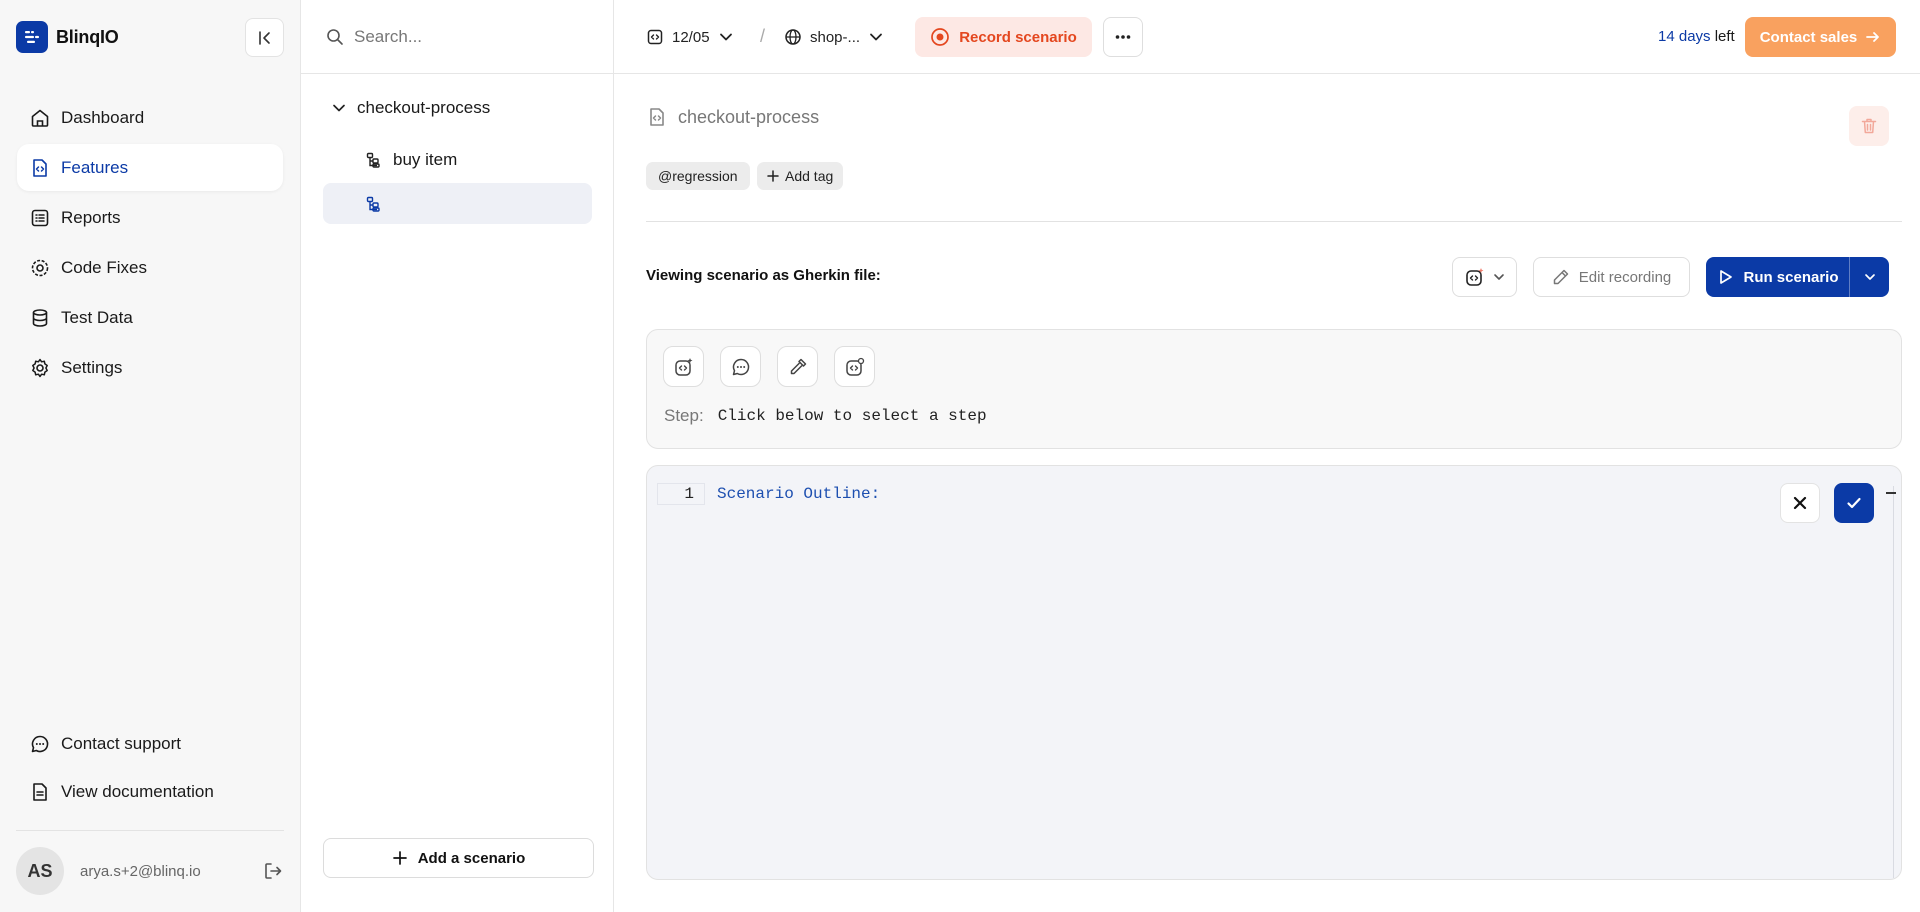  What do you see at coordinates (425, 159) in the screenshot?
I see `scenario-item-label: buy item` at bounding box center [425, 159].